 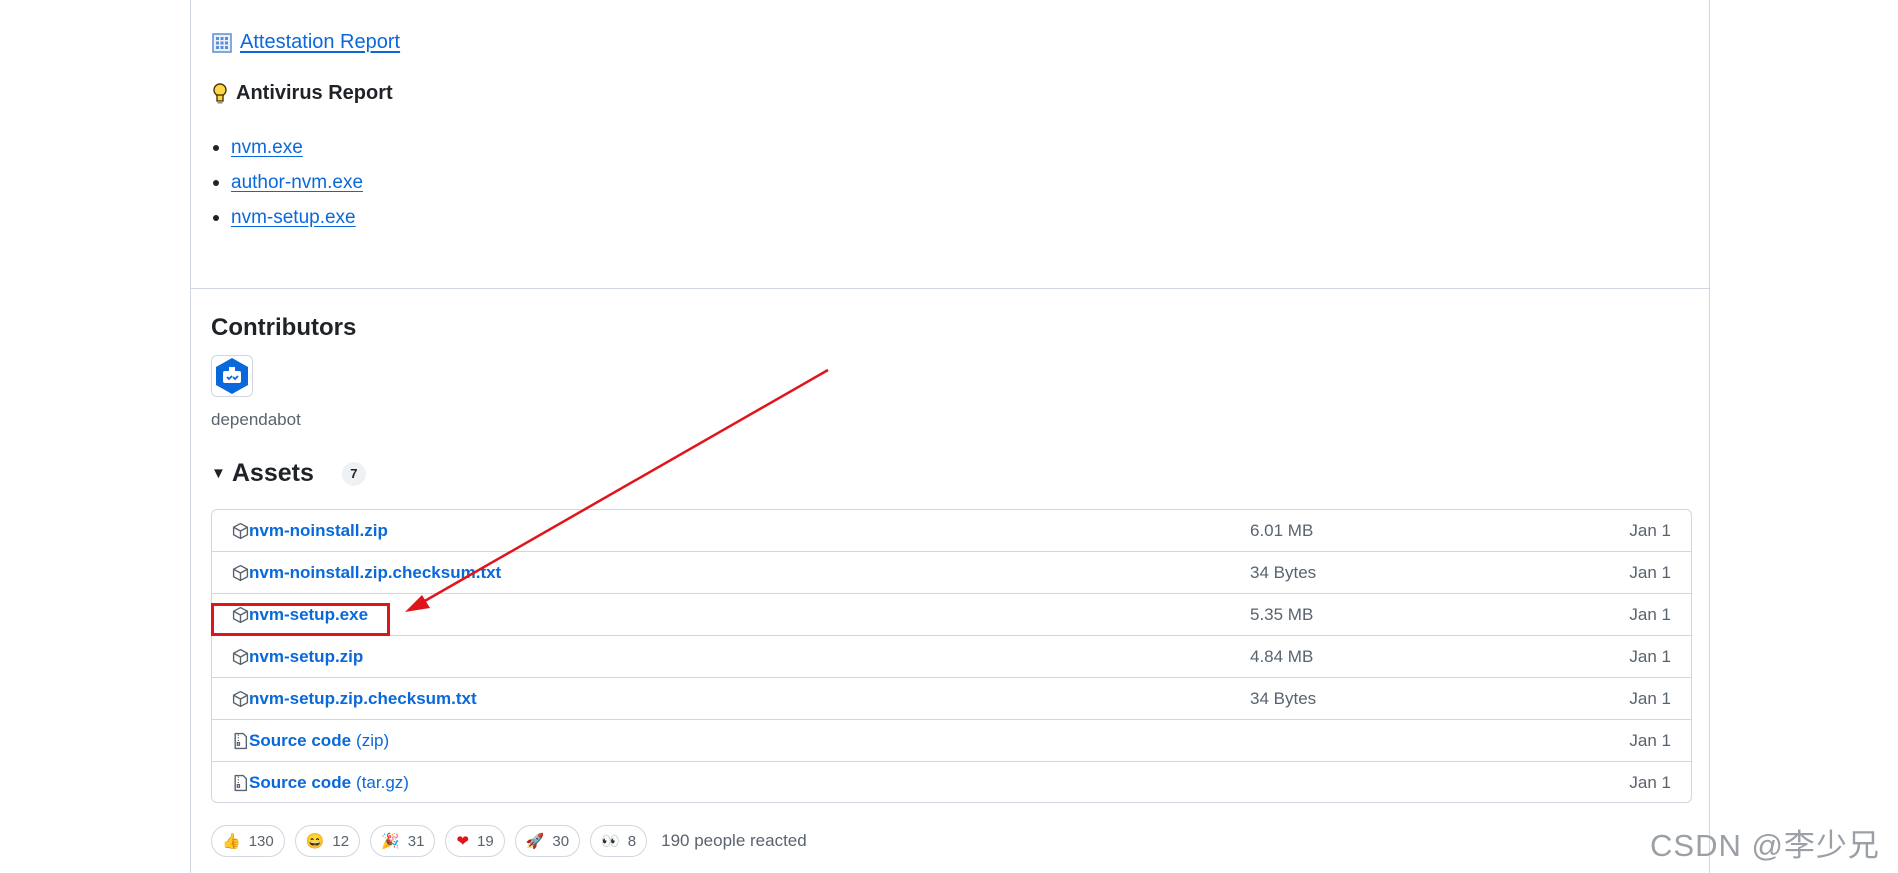 I want to click on reaction-eyes: 👀 8, so click(x=619, y=841).